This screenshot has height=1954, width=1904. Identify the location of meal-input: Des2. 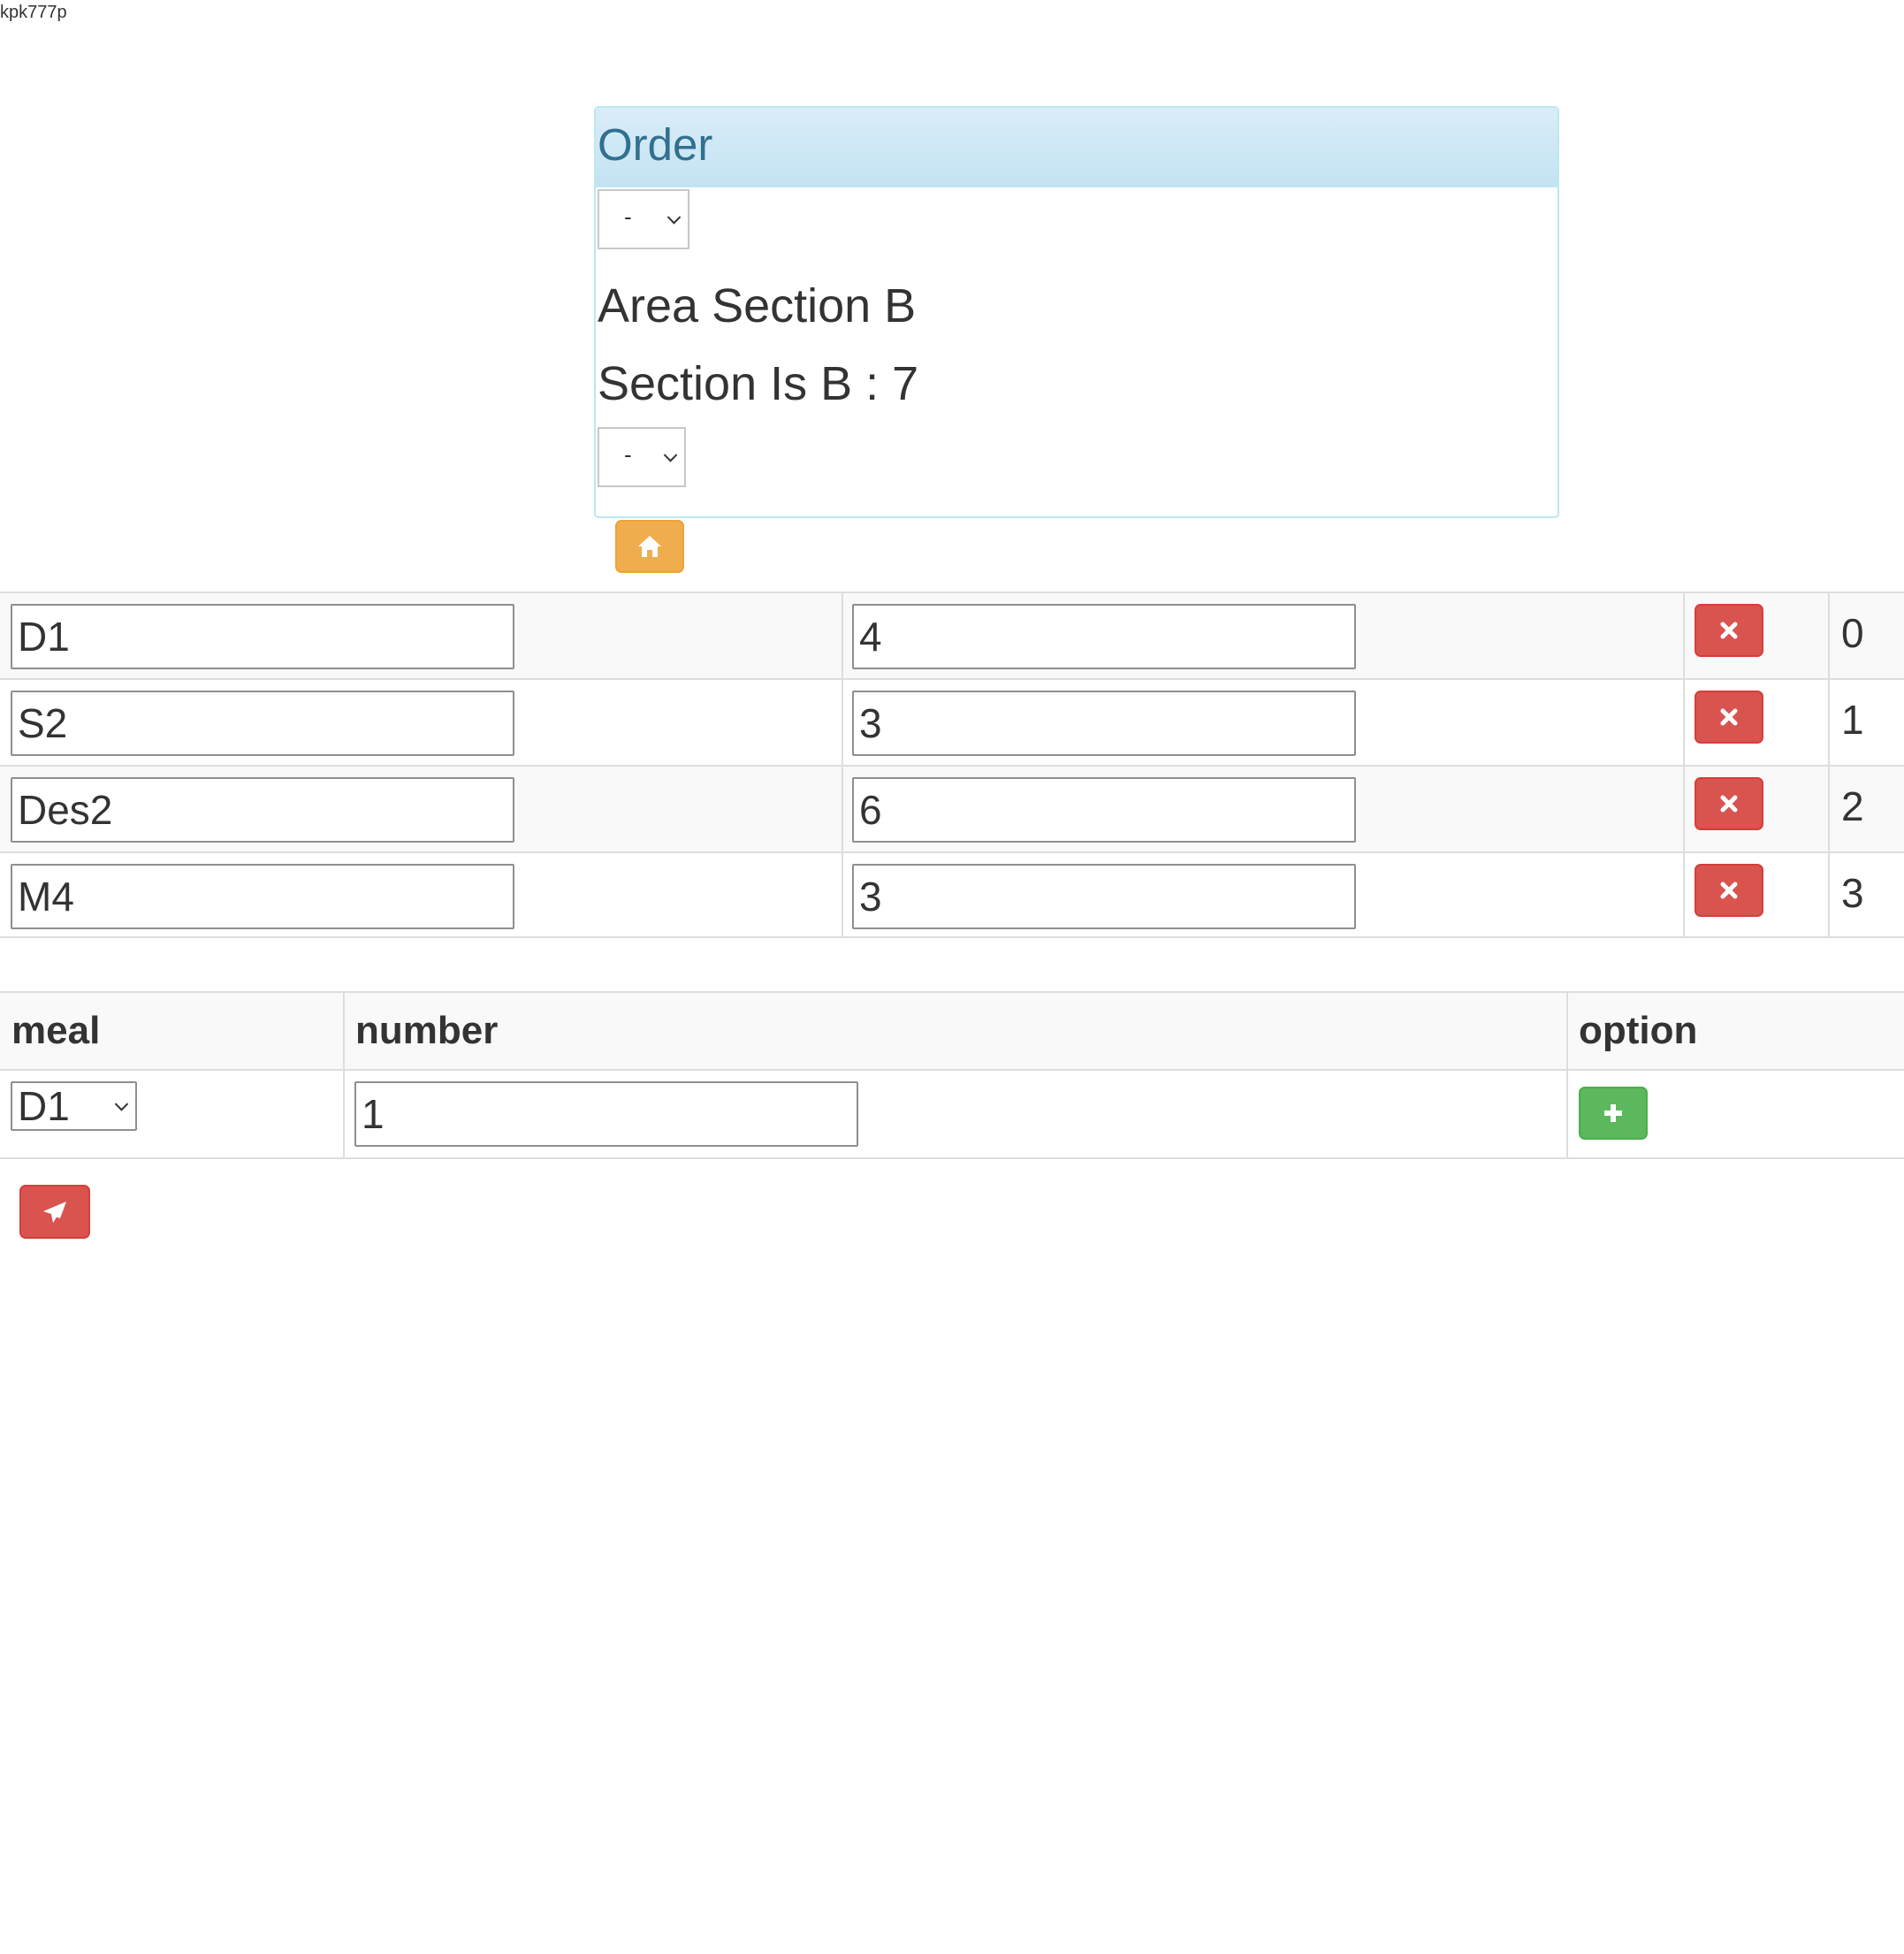
(262, 810).